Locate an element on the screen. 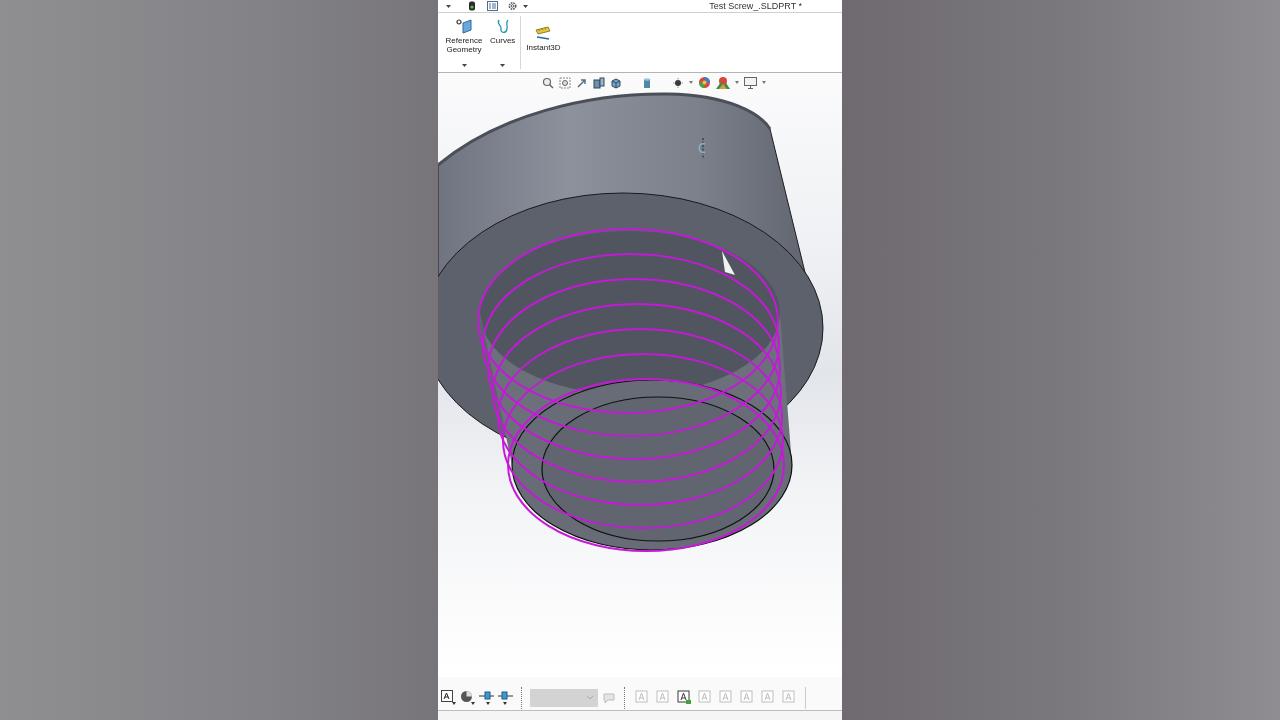  monitor-icon is located at coordinates (750, 82).